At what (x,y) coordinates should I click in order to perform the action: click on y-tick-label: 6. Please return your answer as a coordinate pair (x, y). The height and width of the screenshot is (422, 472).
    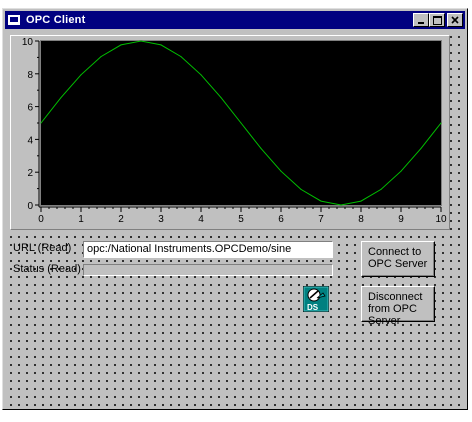
    Looking at the image, I should click on (30, 108).